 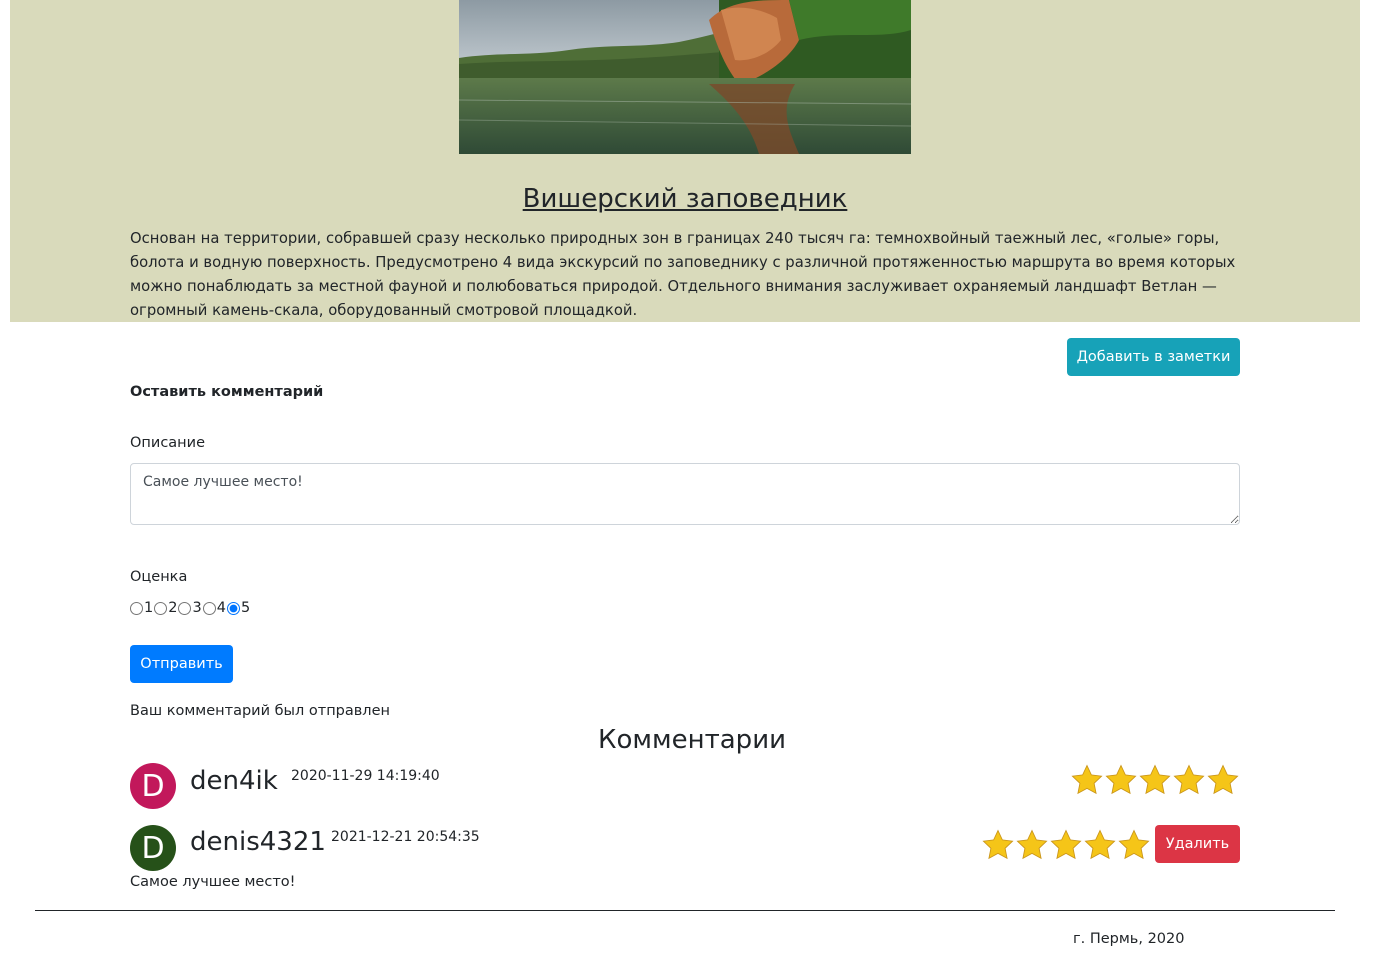 I want to click on rating-option-4: 4, so click(x=214, y=608).